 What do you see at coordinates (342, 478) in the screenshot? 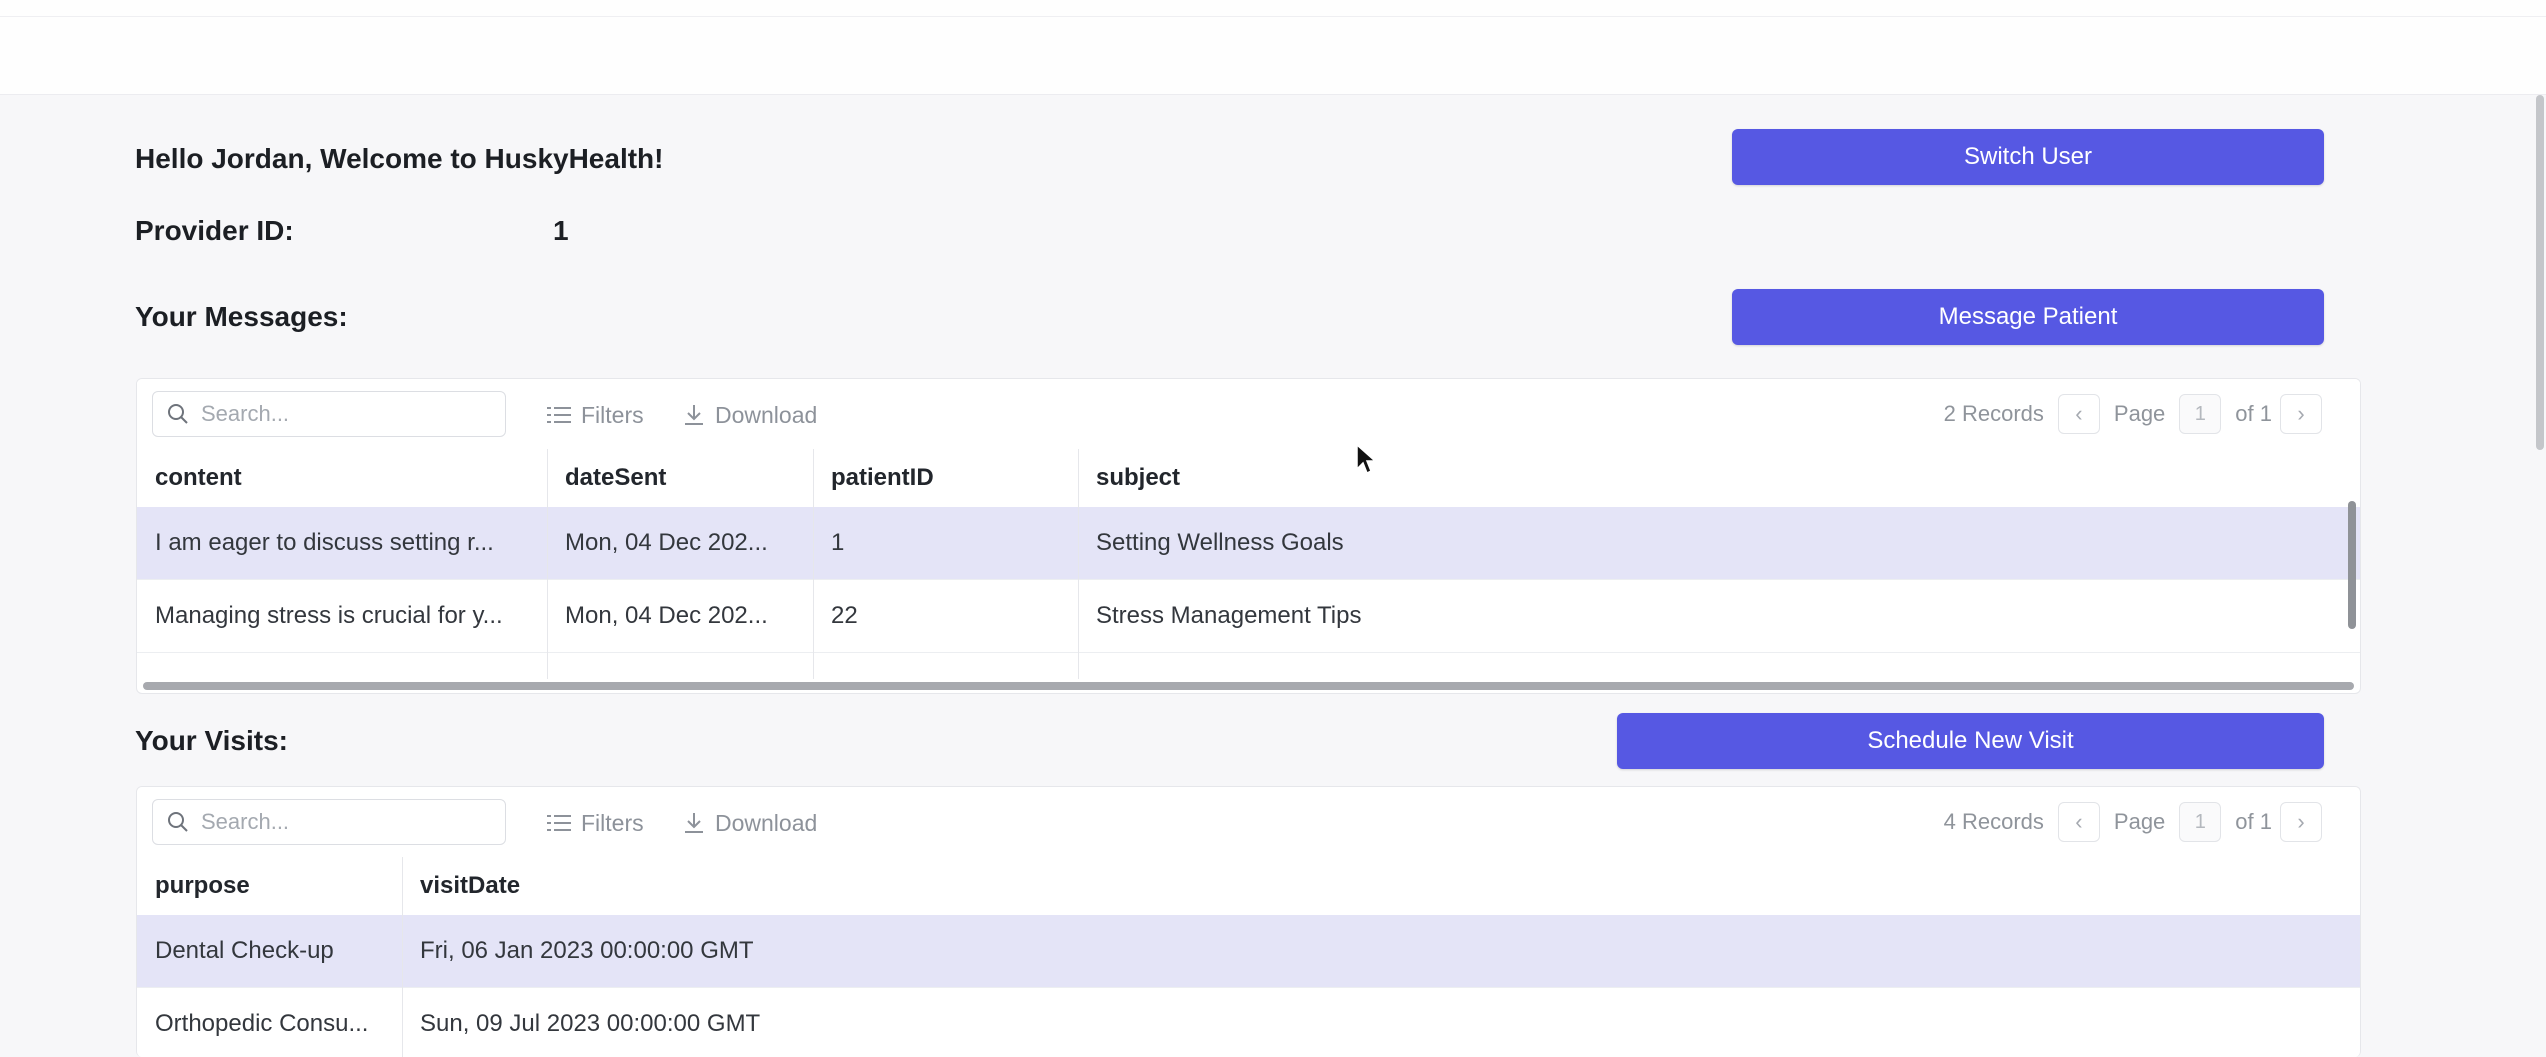
I see `column-header-content: content` at bounding box center [342, 478].